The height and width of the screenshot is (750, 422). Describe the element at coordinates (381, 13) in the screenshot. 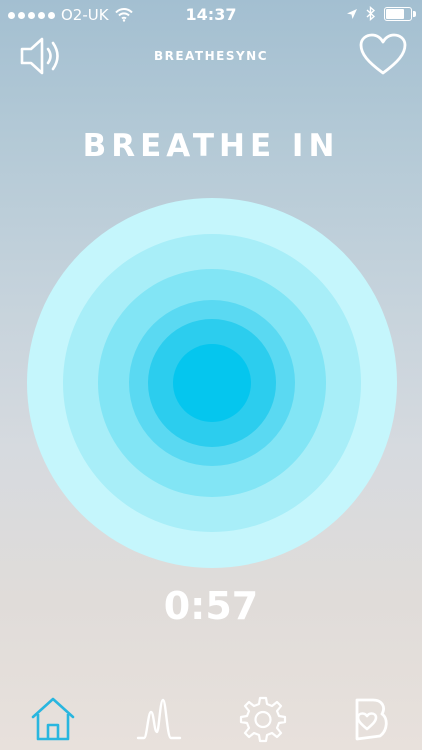

I see `status-right` at that location.